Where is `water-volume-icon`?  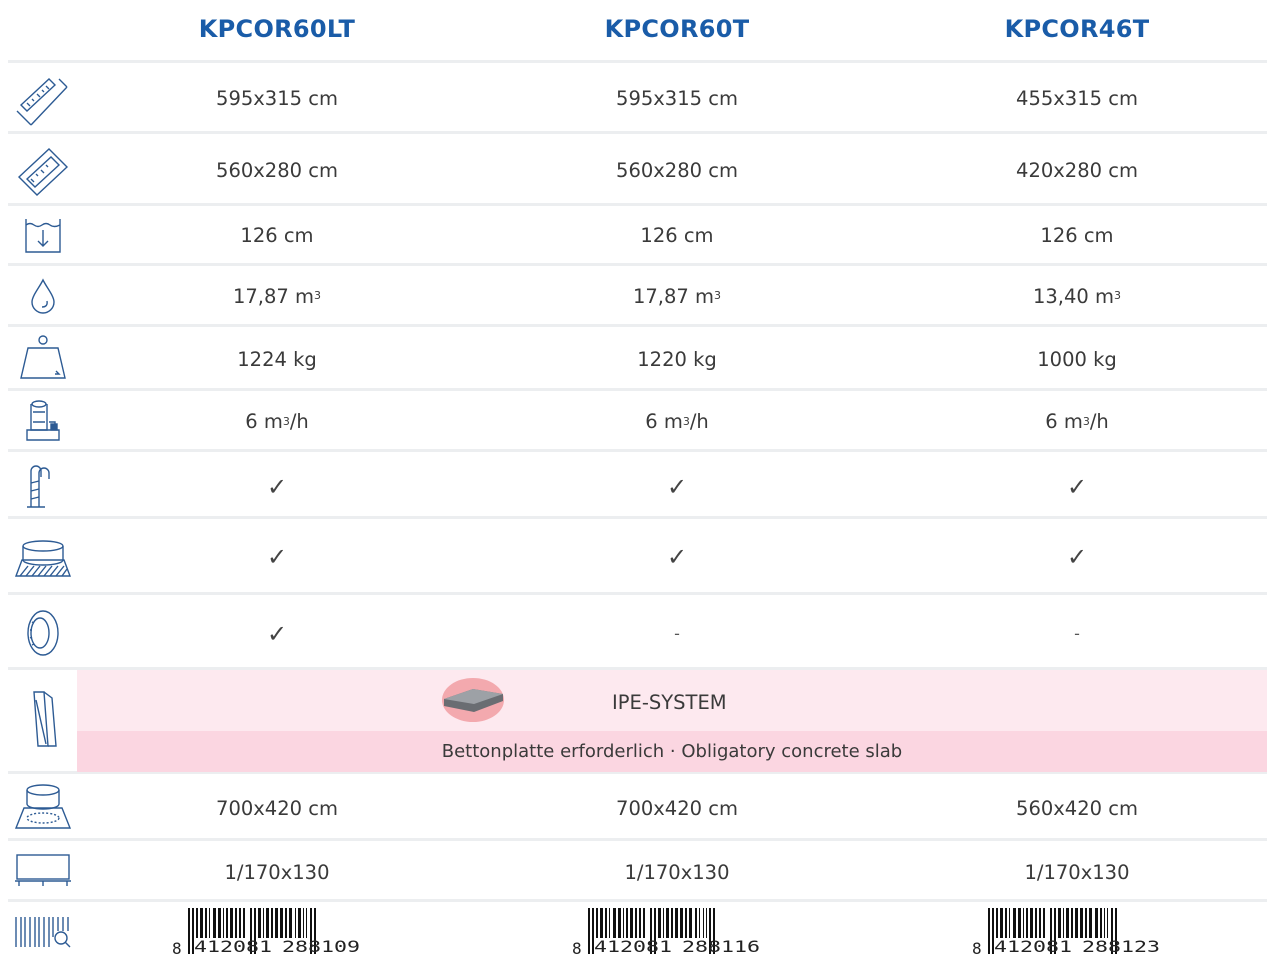 water-volume-icon is located at coordinates (43, 296).